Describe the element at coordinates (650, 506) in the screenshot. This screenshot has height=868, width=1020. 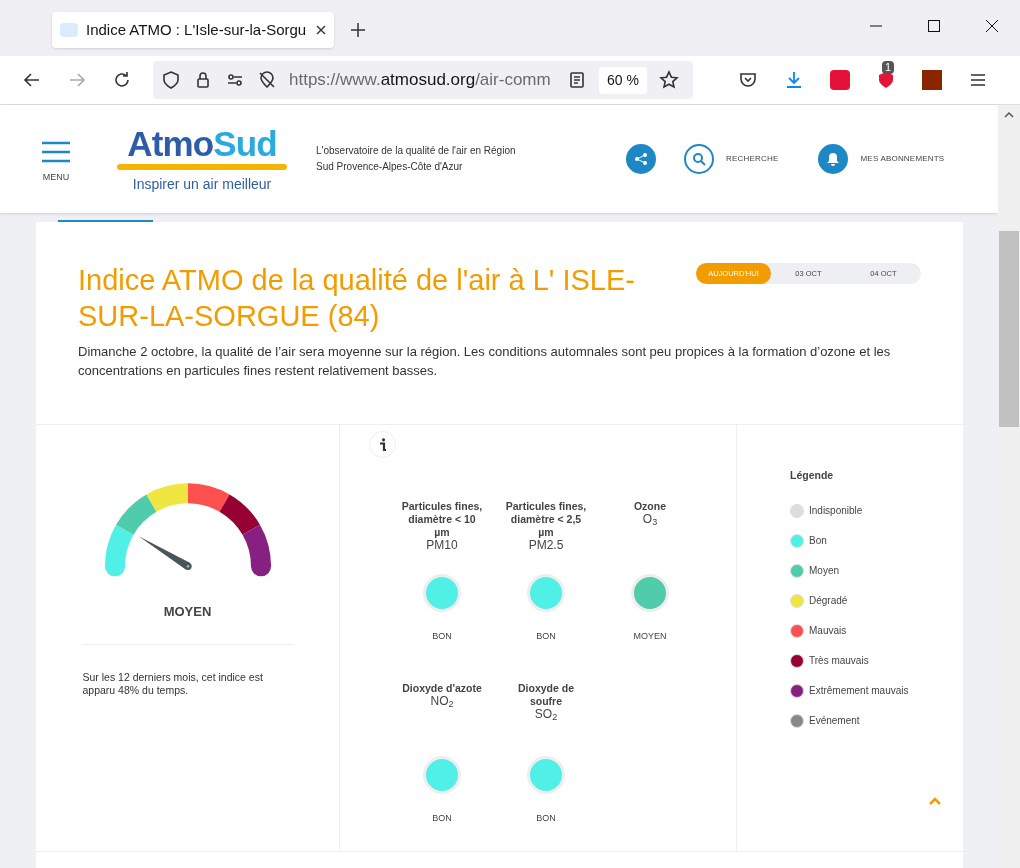
I see `pollutant-name: Ozone` at that location.